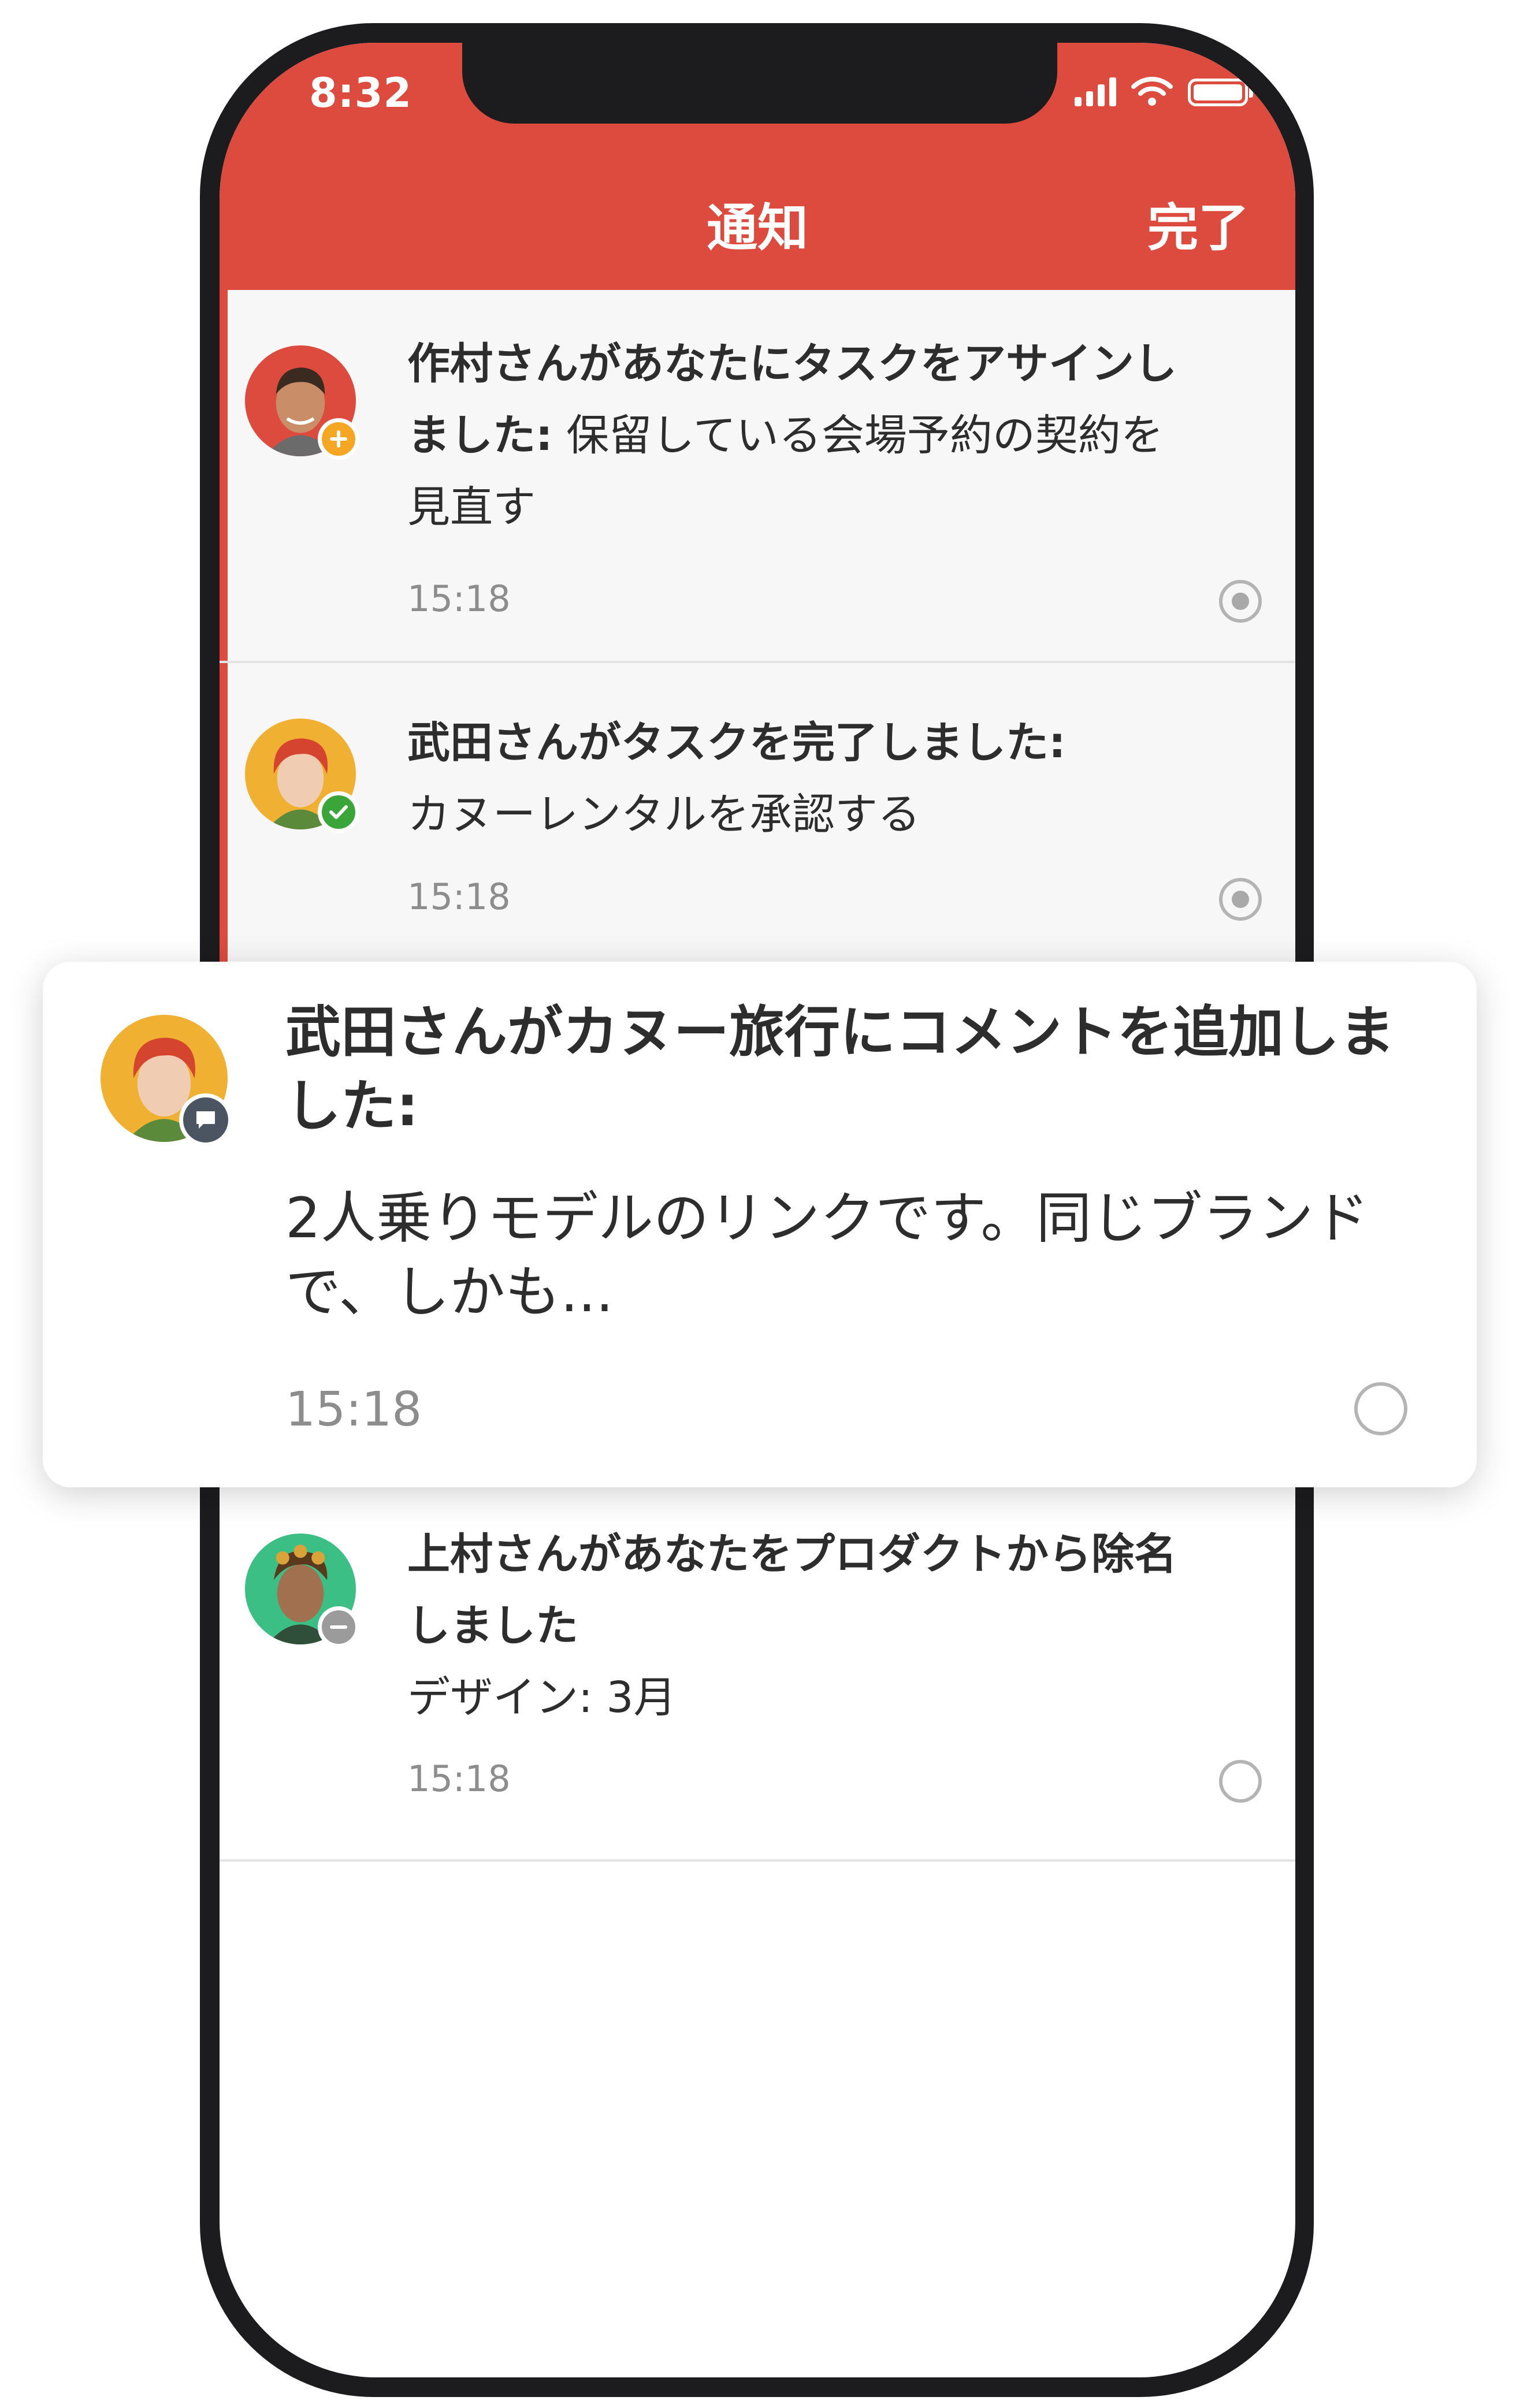 This screenshot has width=1516, height=2408. I want to click on status-time: 8:32, so click(361, 93).